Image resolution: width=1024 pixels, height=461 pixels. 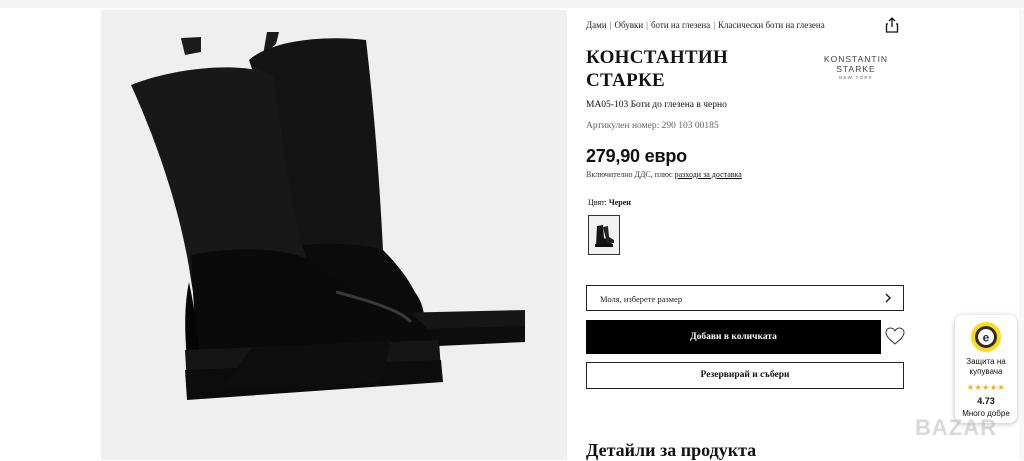 What do you see at coordinates (636, 156) in the screenshot?
I see `product-price: 279,90 евро` at bounding box center [636, 156].